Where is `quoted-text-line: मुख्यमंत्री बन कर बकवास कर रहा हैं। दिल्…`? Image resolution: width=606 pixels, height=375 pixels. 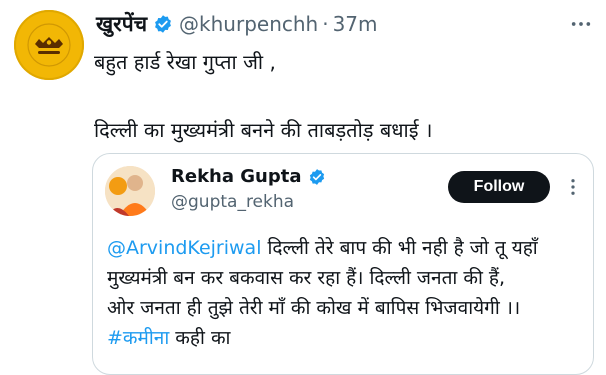
quoted-text-line: मुख्यमंत्री बन कर बकवास कर रहा हैं। दिल्… is located at coordinates (306, 278).